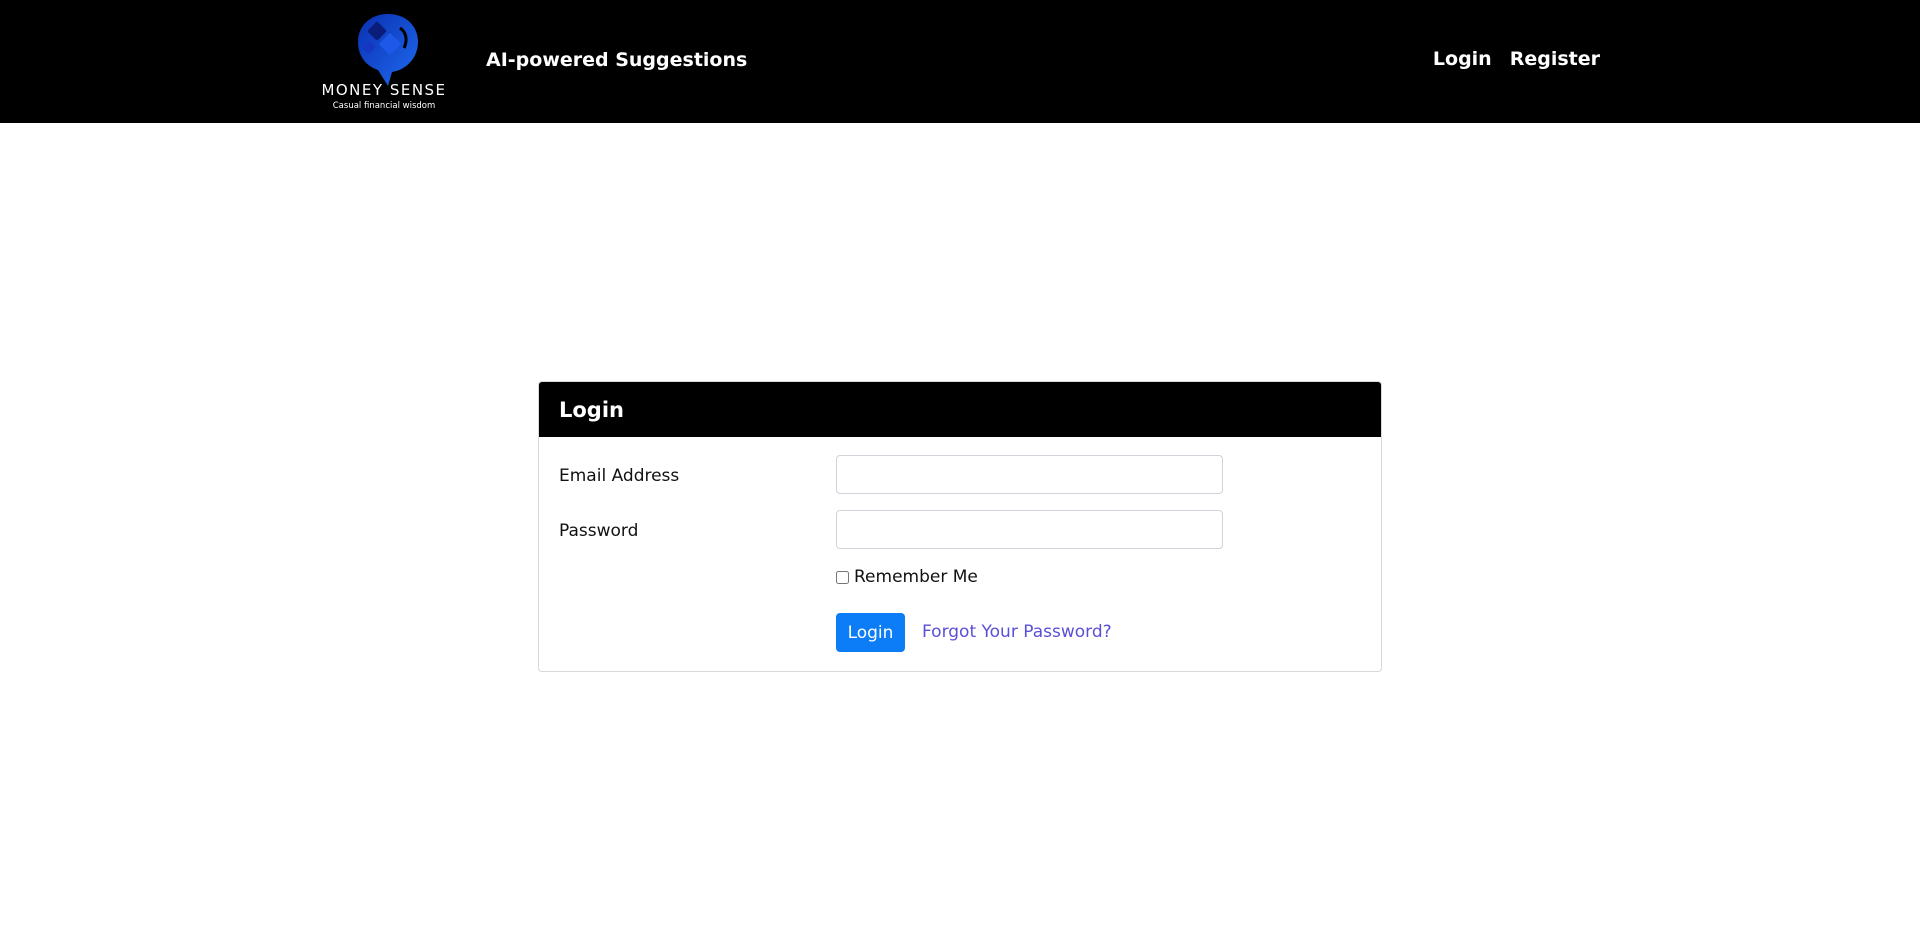  I want to click on password-field, so click(1029, 529).